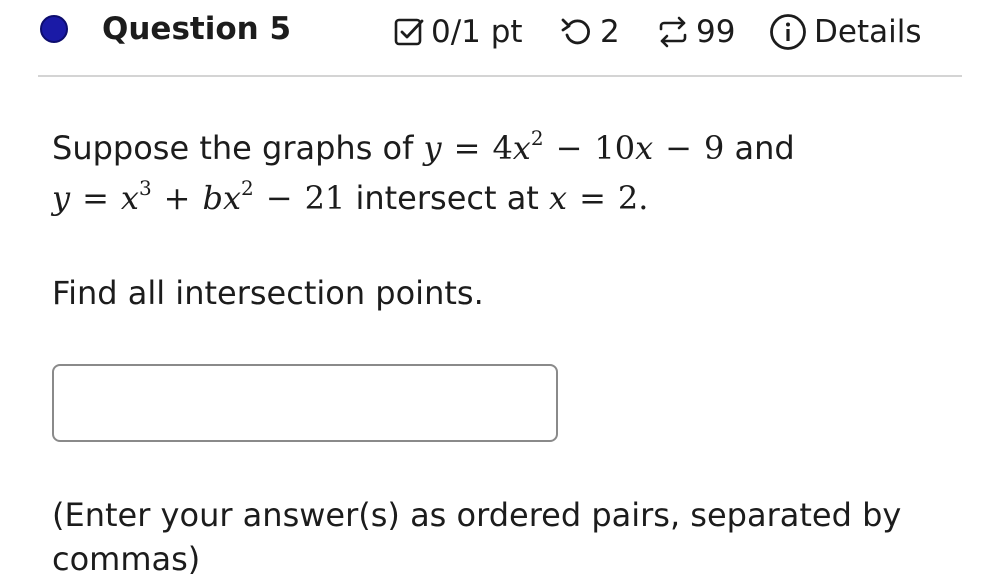 The image size is (1000, 588). I want to click on score-indicator: 0/1 pt, so click(458, 32).